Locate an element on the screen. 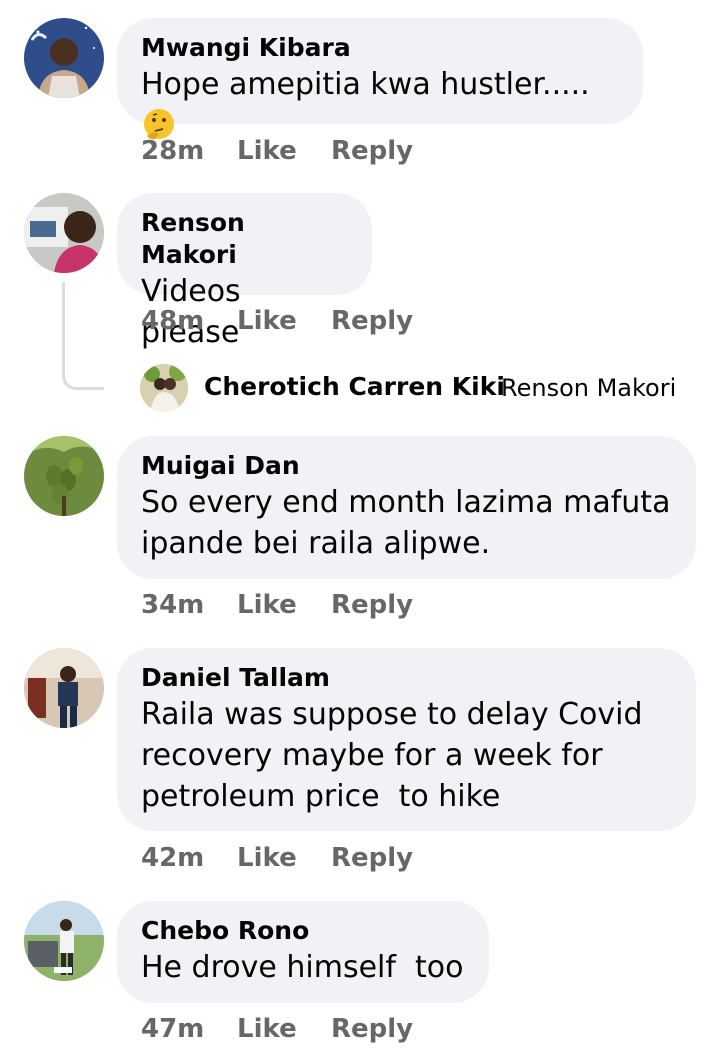 This screenshot has height=1064, width=720. comment-time: 42m is located at coordinates (172, 858).